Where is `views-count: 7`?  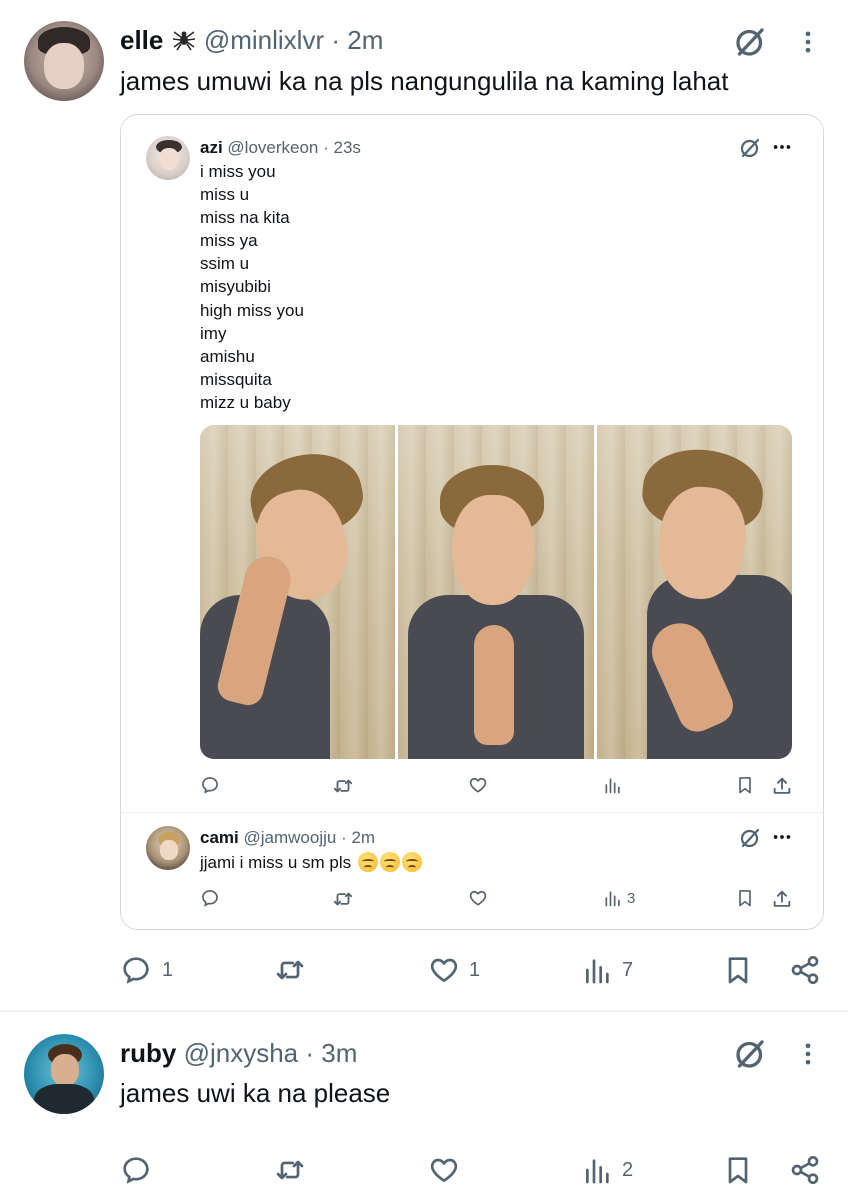
views-count: 7 is located at coordinates (628, 970).